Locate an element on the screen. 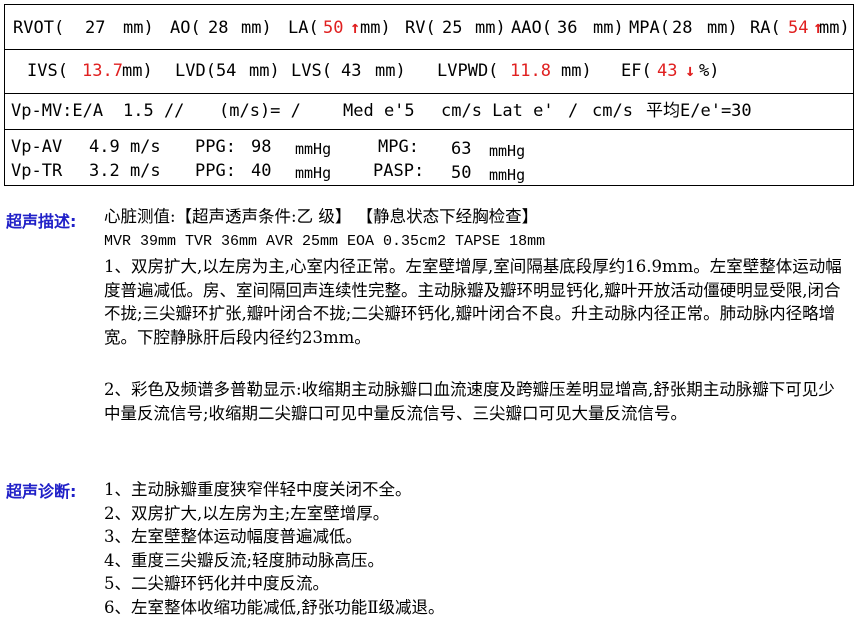  ao-unit: mm) is located at coordinates (256, 28).